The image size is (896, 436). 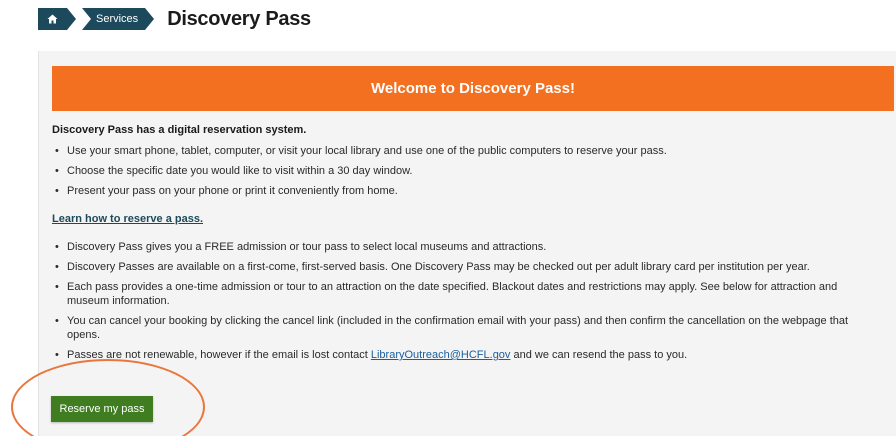 I want to click on breadcrumb-home, so click(x=57, y=19).